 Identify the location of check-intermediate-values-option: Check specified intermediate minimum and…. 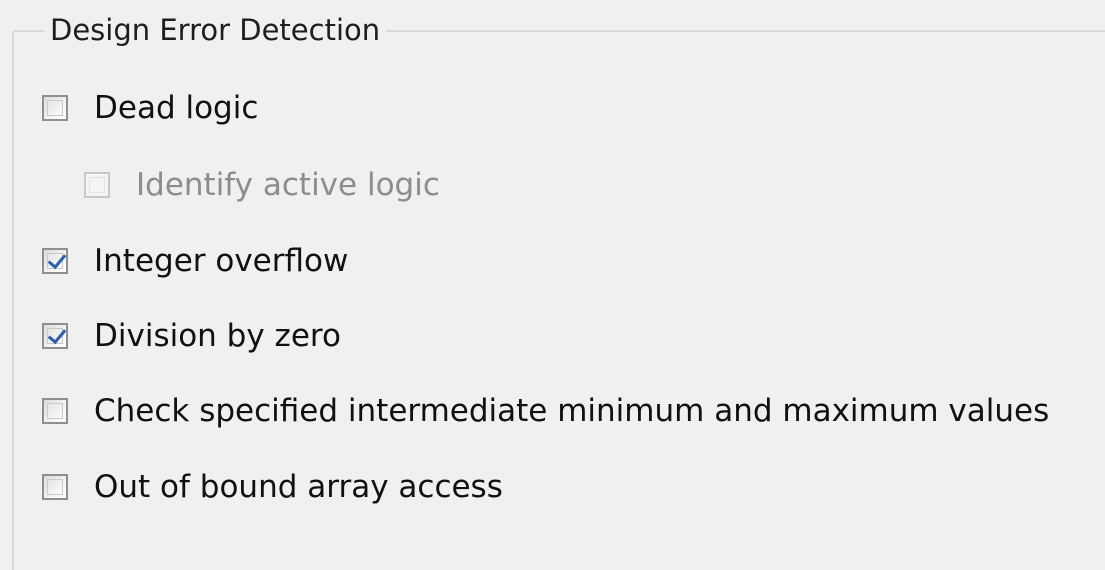
(545, 411).